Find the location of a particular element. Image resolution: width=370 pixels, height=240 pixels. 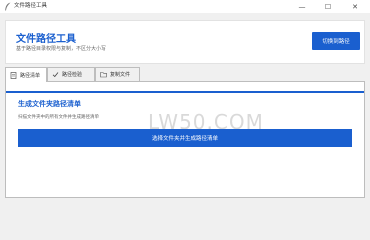

checkmark-icon is located at coordinates (55, 75).